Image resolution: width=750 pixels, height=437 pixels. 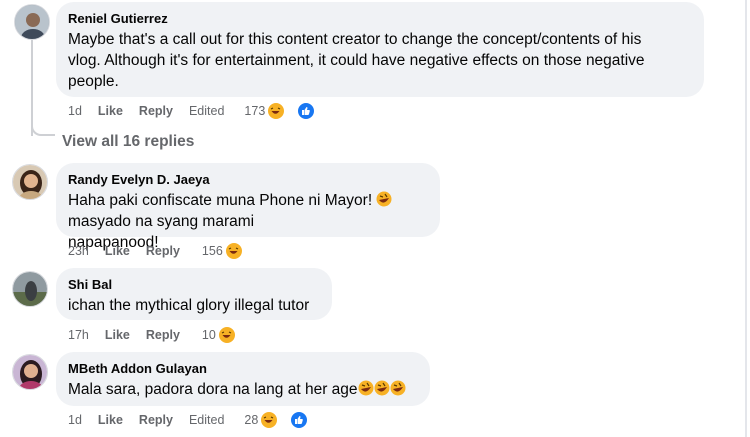 I want to click on reaction-count: 173, so click(x=255, y=111).